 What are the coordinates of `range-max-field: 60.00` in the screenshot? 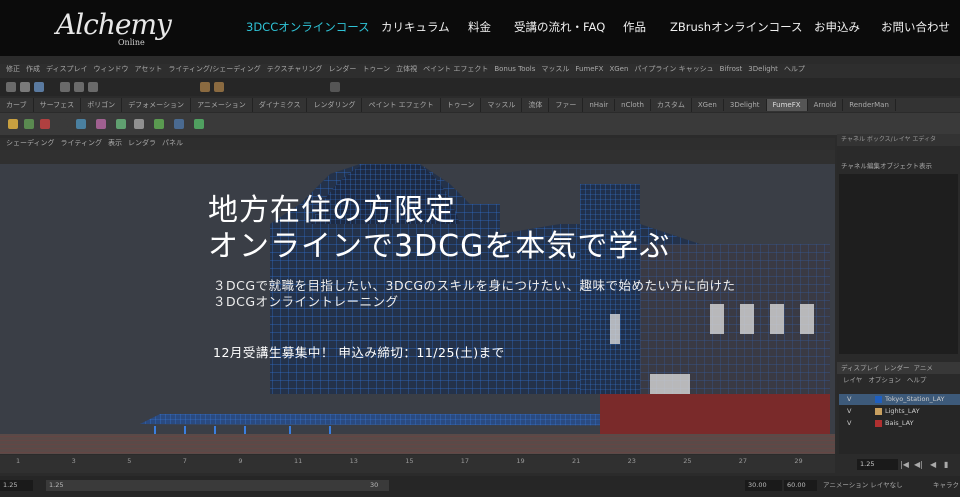 It's located at (800, 485).